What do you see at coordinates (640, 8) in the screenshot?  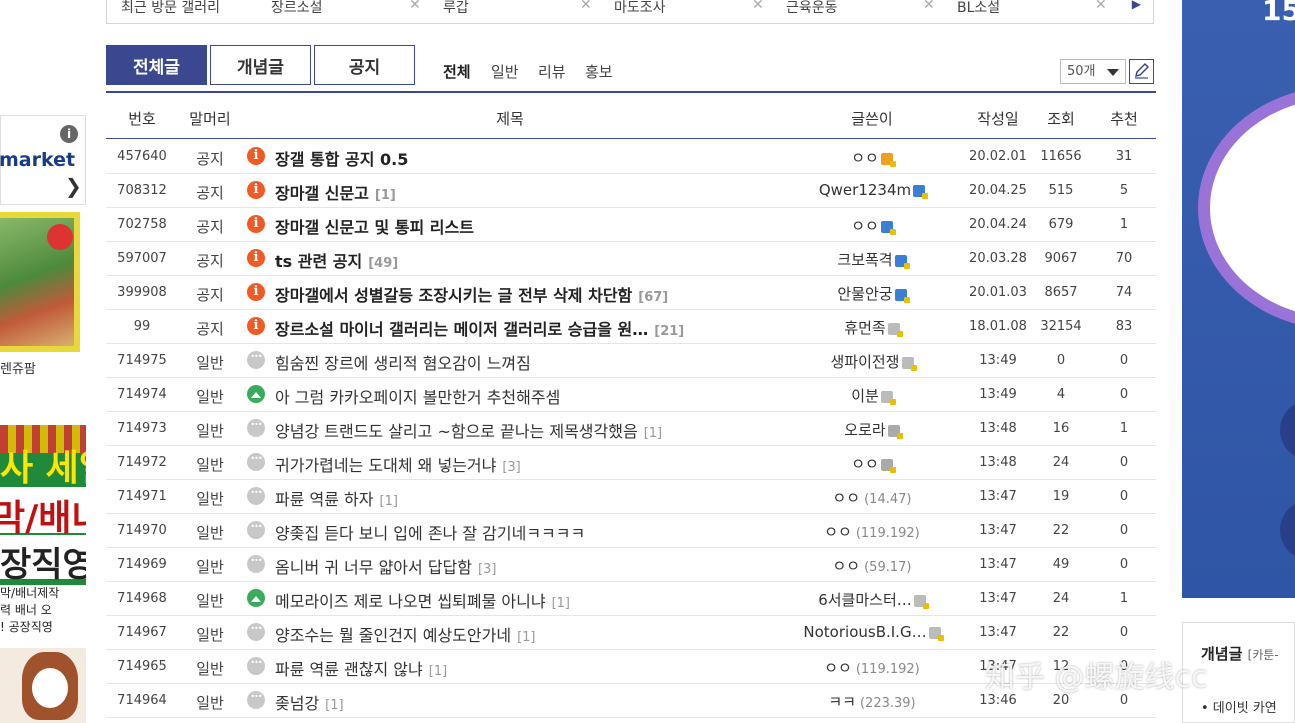 I see `recent-item: 마도조사` at bounding box center [640, 8].